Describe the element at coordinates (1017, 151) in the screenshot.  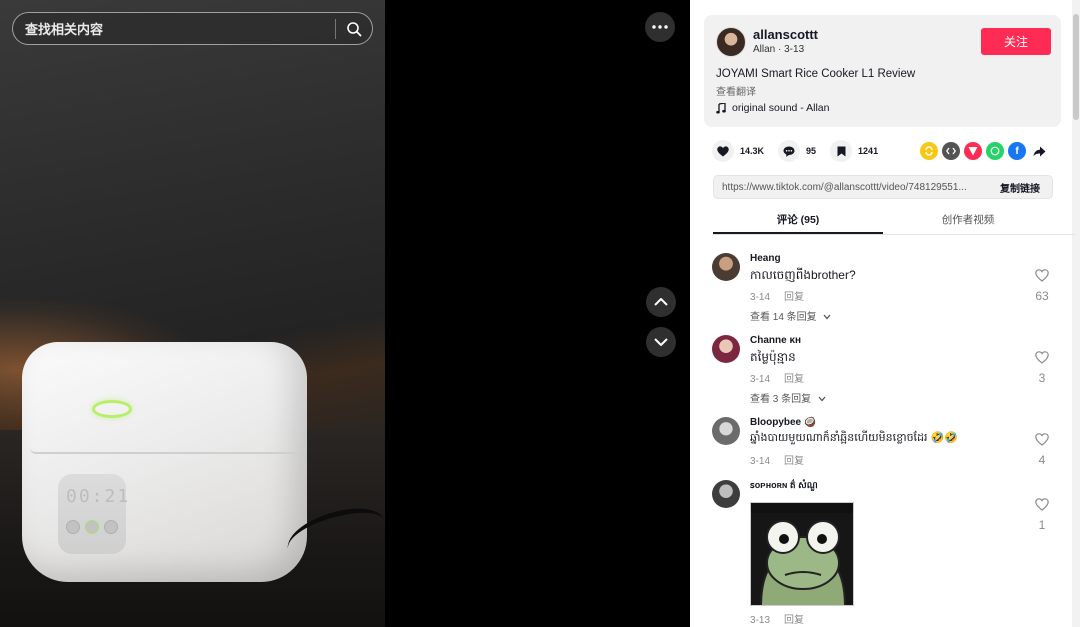
I see `facebook-icon: f` at that location.